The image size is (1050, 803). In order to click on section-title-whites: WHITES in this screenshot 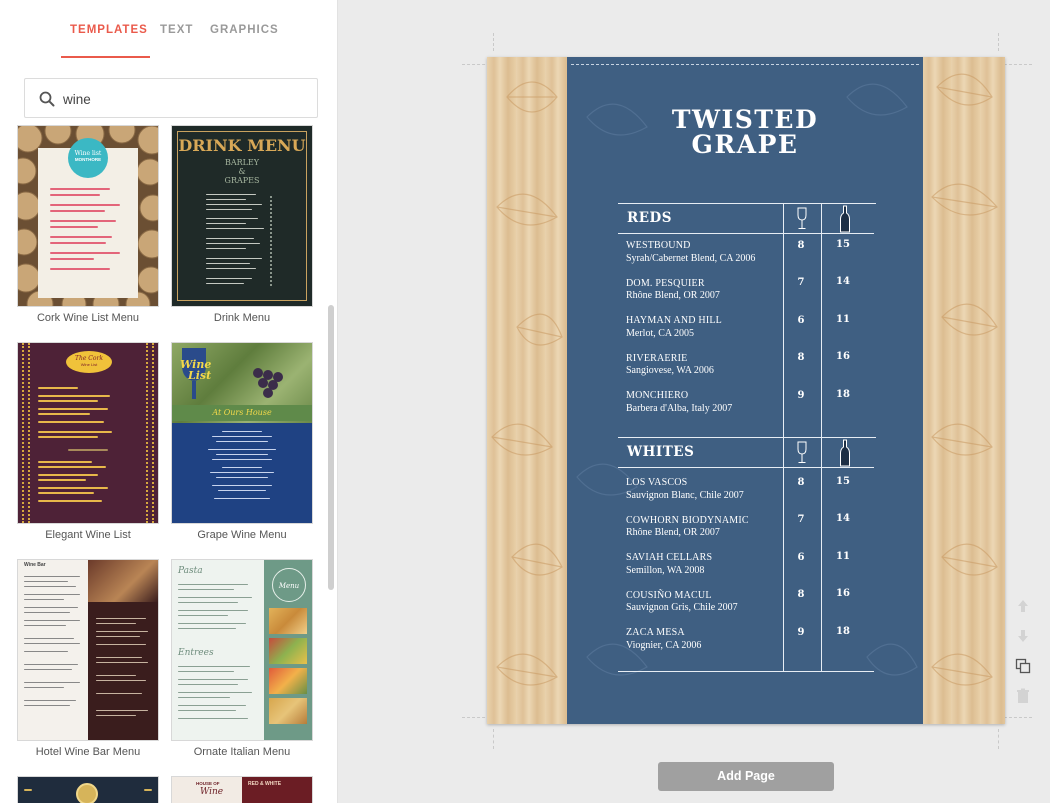, I will do `click(660, 452)`.